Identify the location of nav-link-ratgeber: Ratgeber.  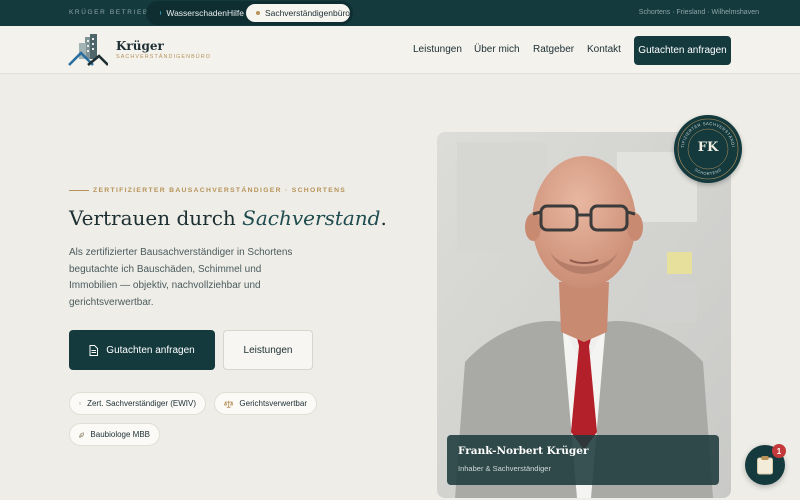
(553, 49).